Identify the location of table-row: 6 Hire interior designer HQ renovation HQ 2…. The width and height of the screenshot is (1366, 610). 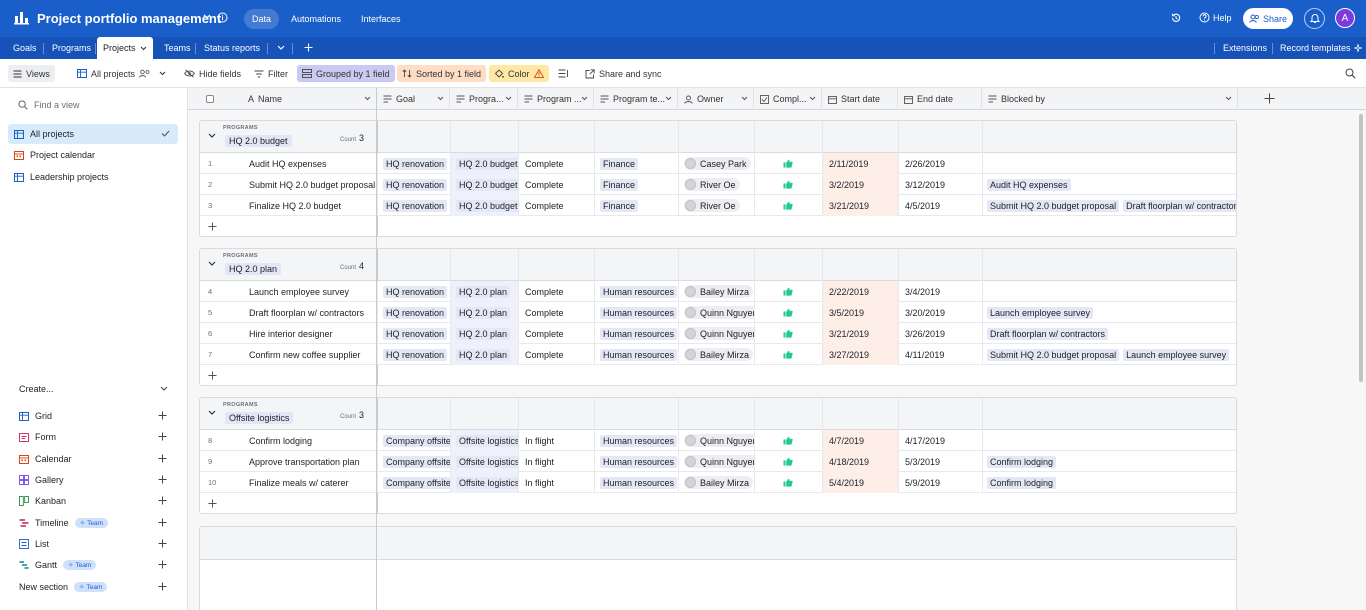
(718, 333).